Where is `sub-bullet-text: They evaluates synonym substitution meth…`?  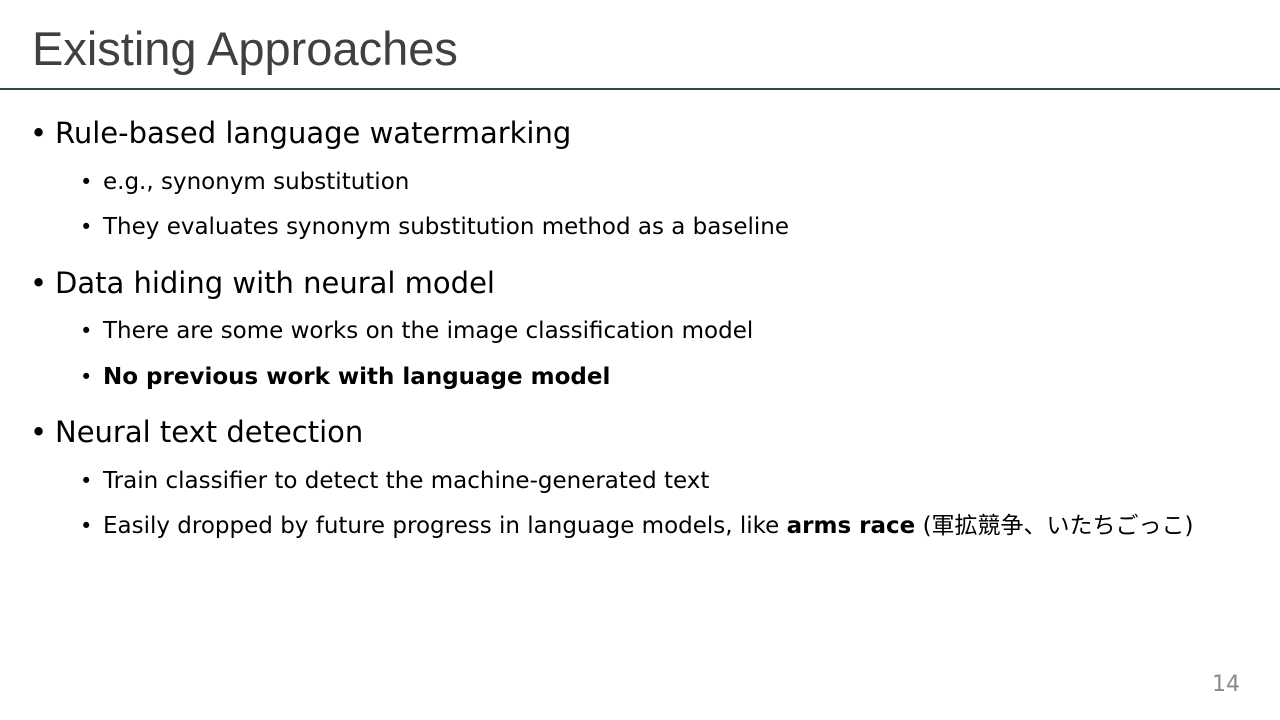 sub-bullet-text: They evaluates synonym substitution meth… is located at coordinates (446, 227).